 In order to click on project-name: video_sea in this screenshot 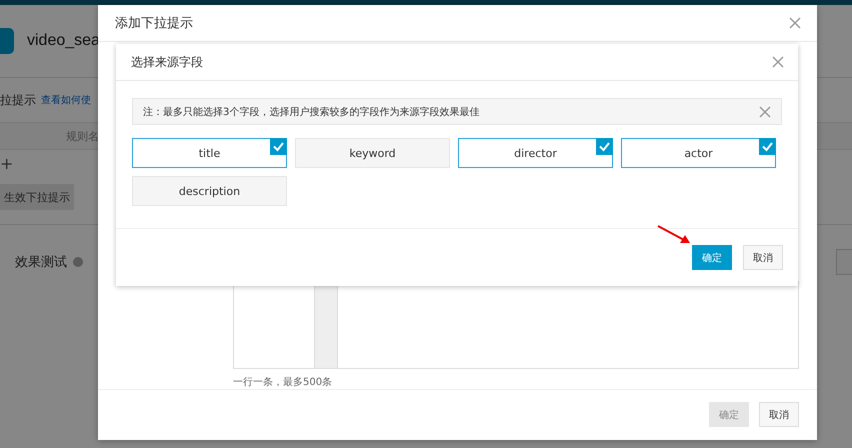, I will do `click(63, 41)`.